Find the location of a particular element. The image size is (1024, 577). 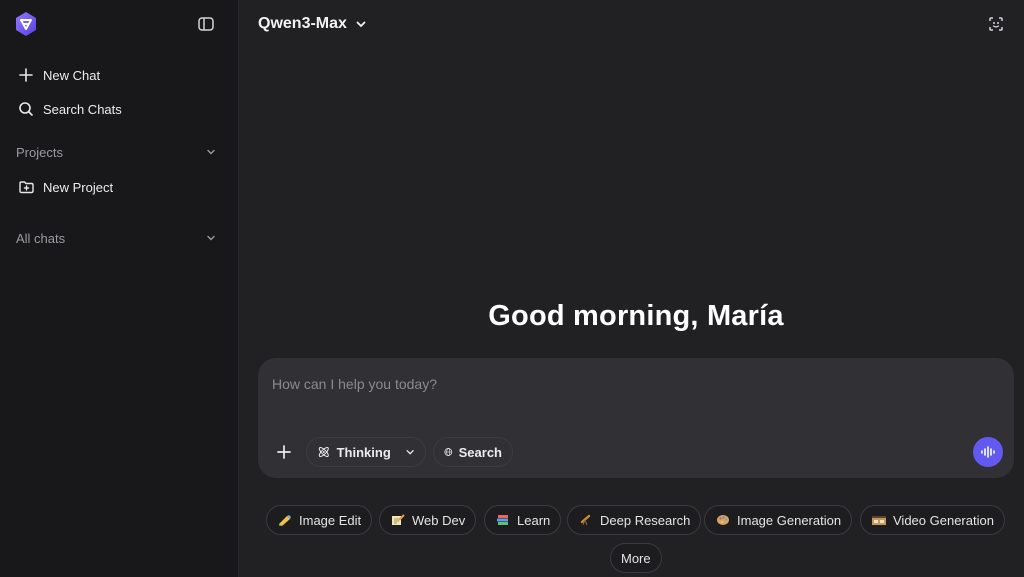

qwen-logo-icon is located at coordinates (26, 24).